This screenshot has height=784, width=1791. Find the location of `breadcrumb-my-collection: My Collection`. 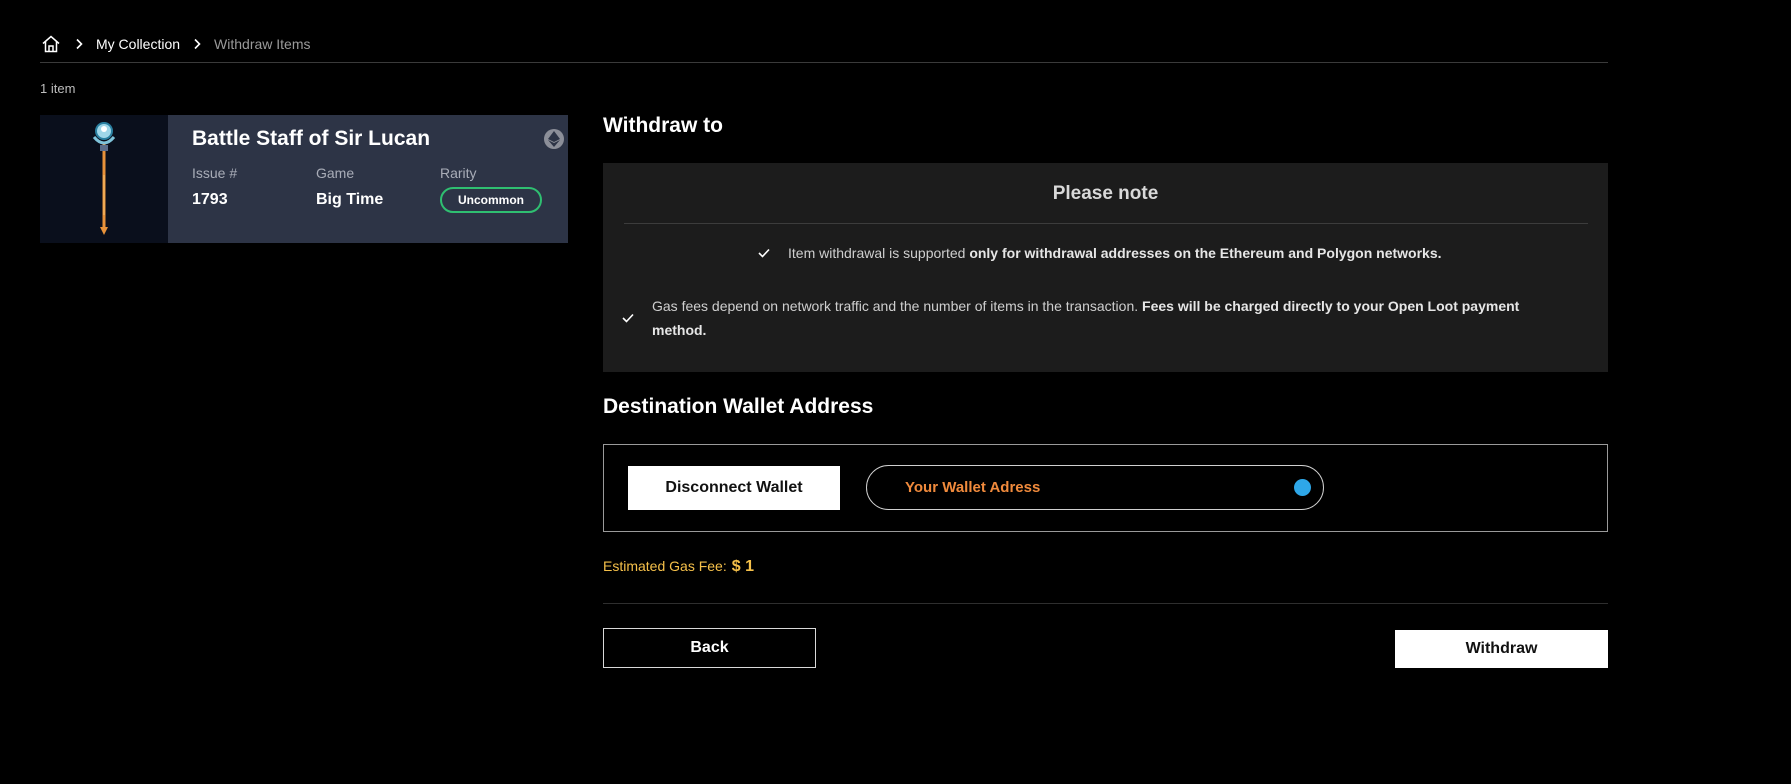

breadcrumb-my-collection: My Collection is located at coordinates (138, 44).